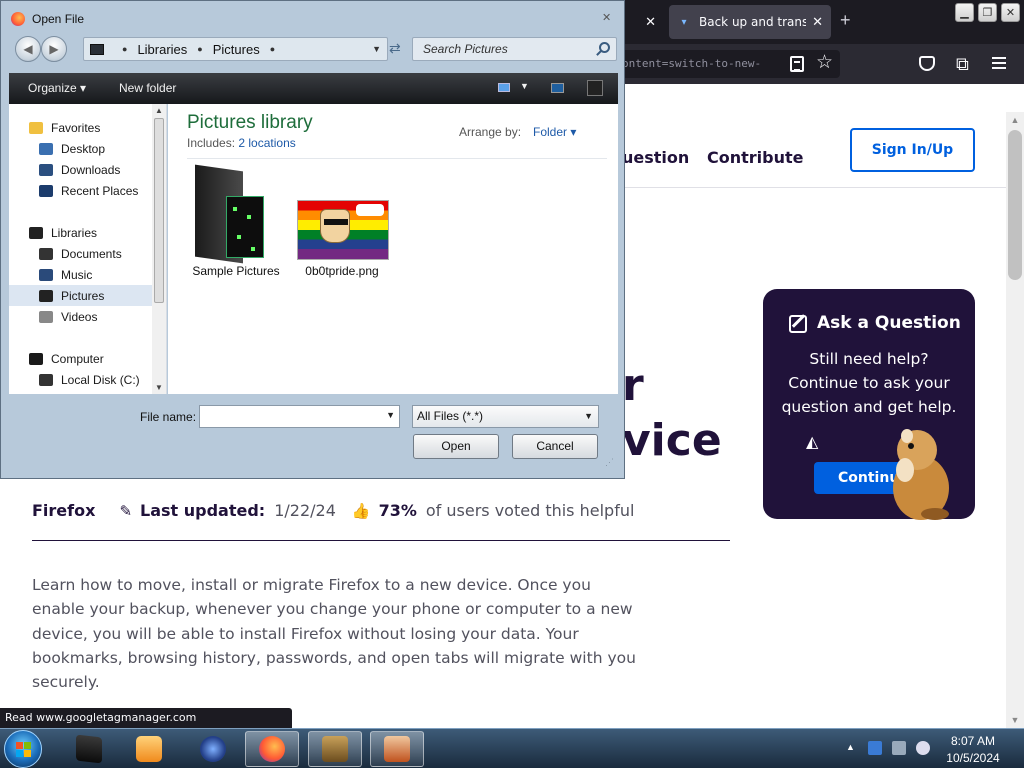  What do you see at coordinates (753, 22) in the screenshot?
I see `tab-title: Back up and transfer` at bounding box center [753, 22].